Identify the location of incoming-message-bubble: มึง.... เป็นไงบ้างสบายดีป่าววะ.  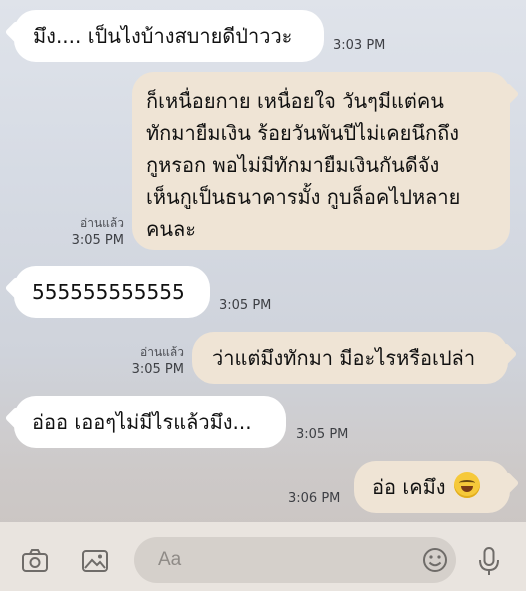
(169, 36).